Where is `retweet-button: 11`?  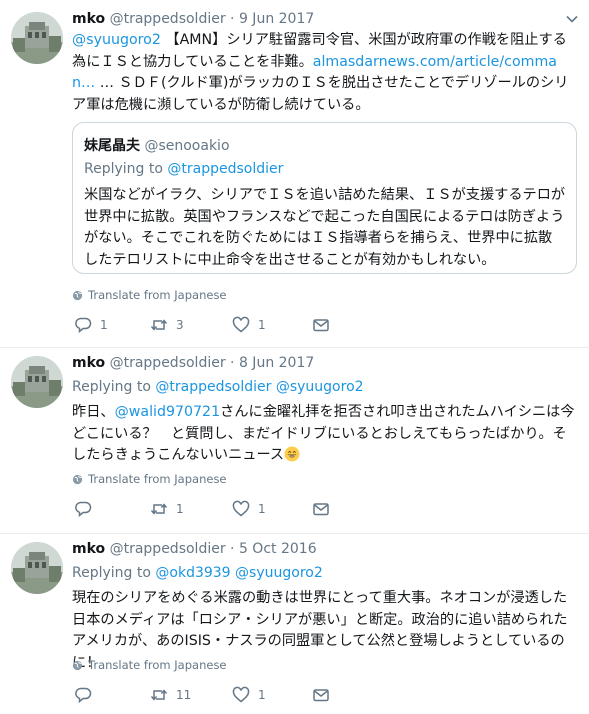 retweet-button: 11 is located at coordinates (170, 695).